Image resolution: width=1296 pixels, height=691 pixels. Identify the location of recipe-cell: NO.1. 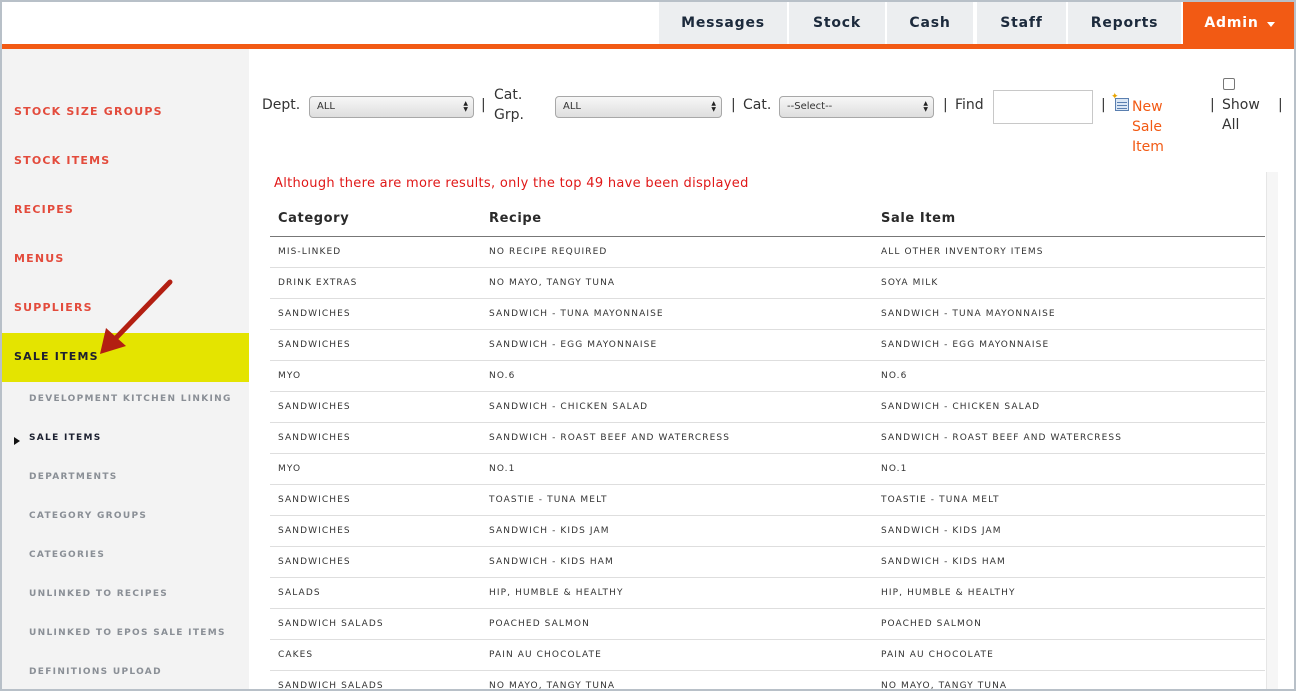
(677, 469).